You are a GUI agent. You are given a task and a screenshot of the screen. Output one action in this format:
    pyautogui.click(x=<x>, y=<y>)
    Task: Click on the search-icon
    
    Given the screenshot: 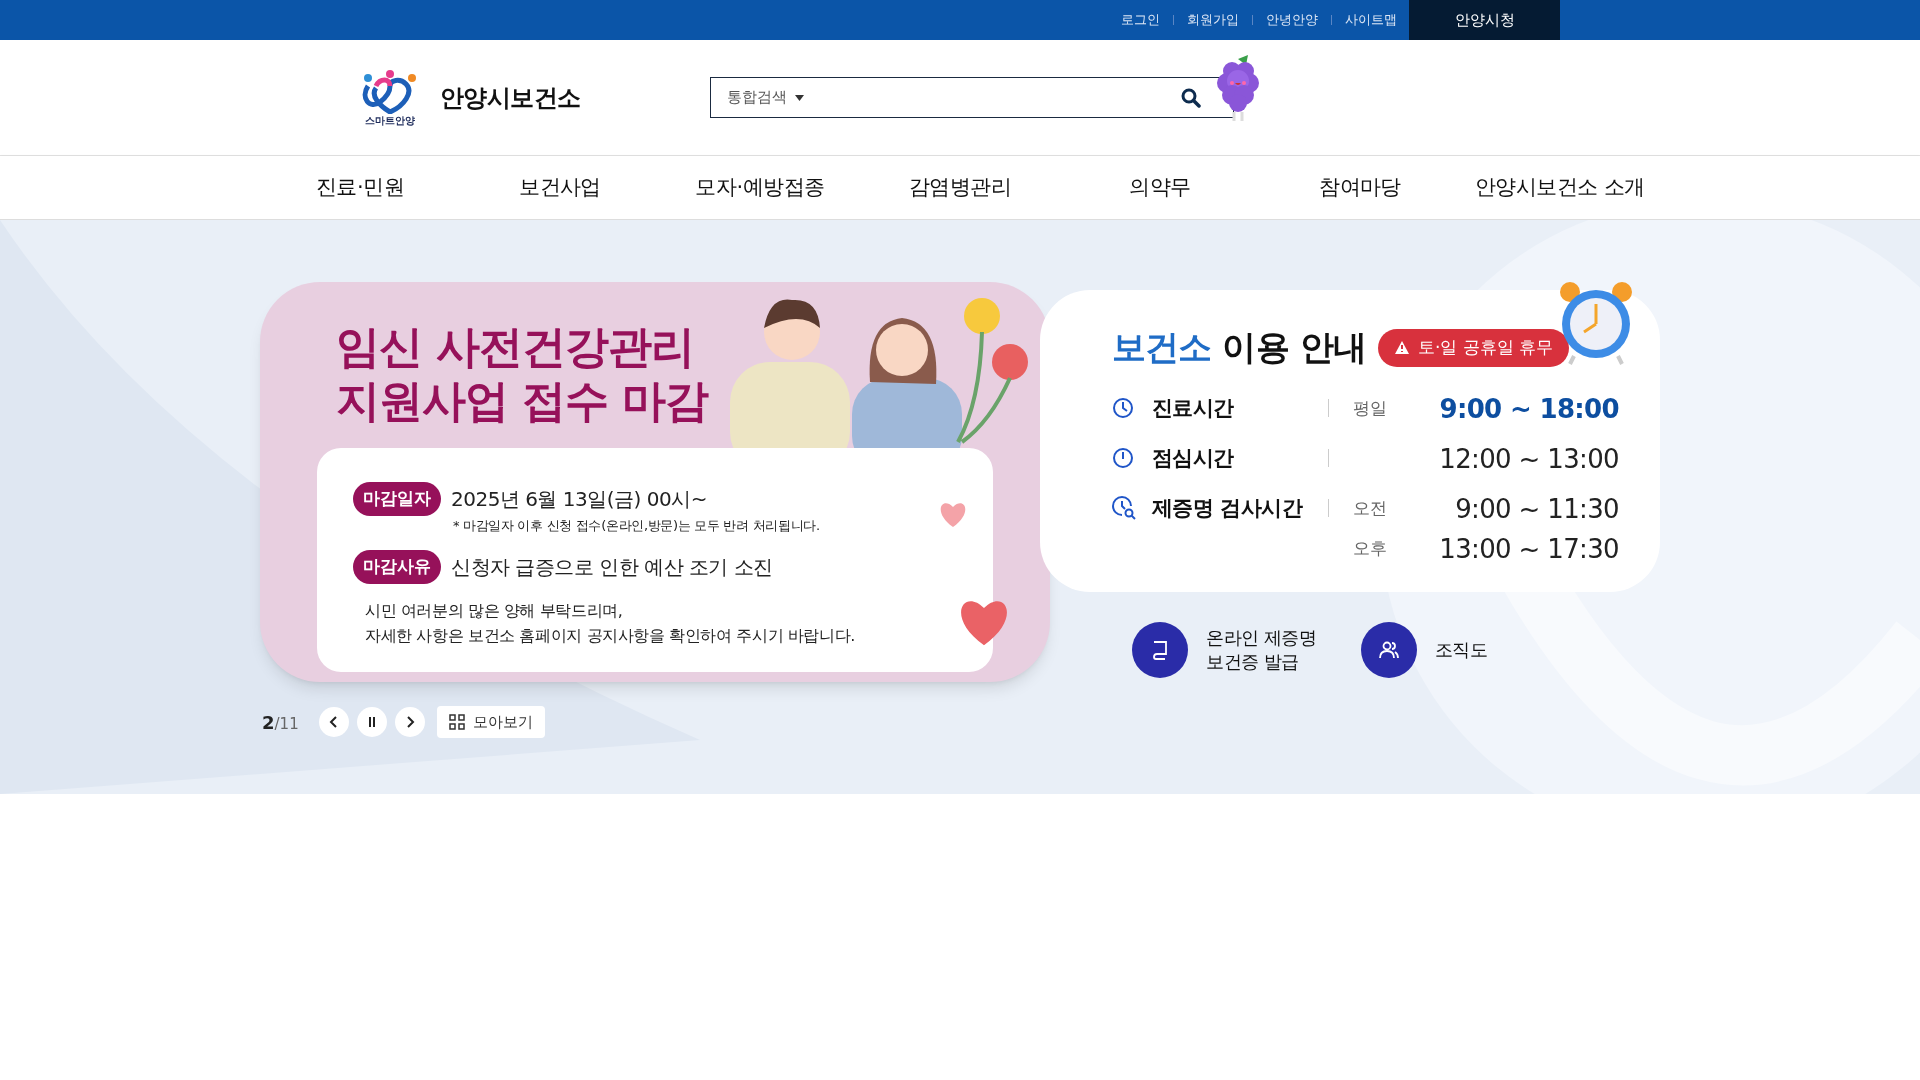 What is the action you would take?
    pyautogui.click(x=1191, y=97)
    